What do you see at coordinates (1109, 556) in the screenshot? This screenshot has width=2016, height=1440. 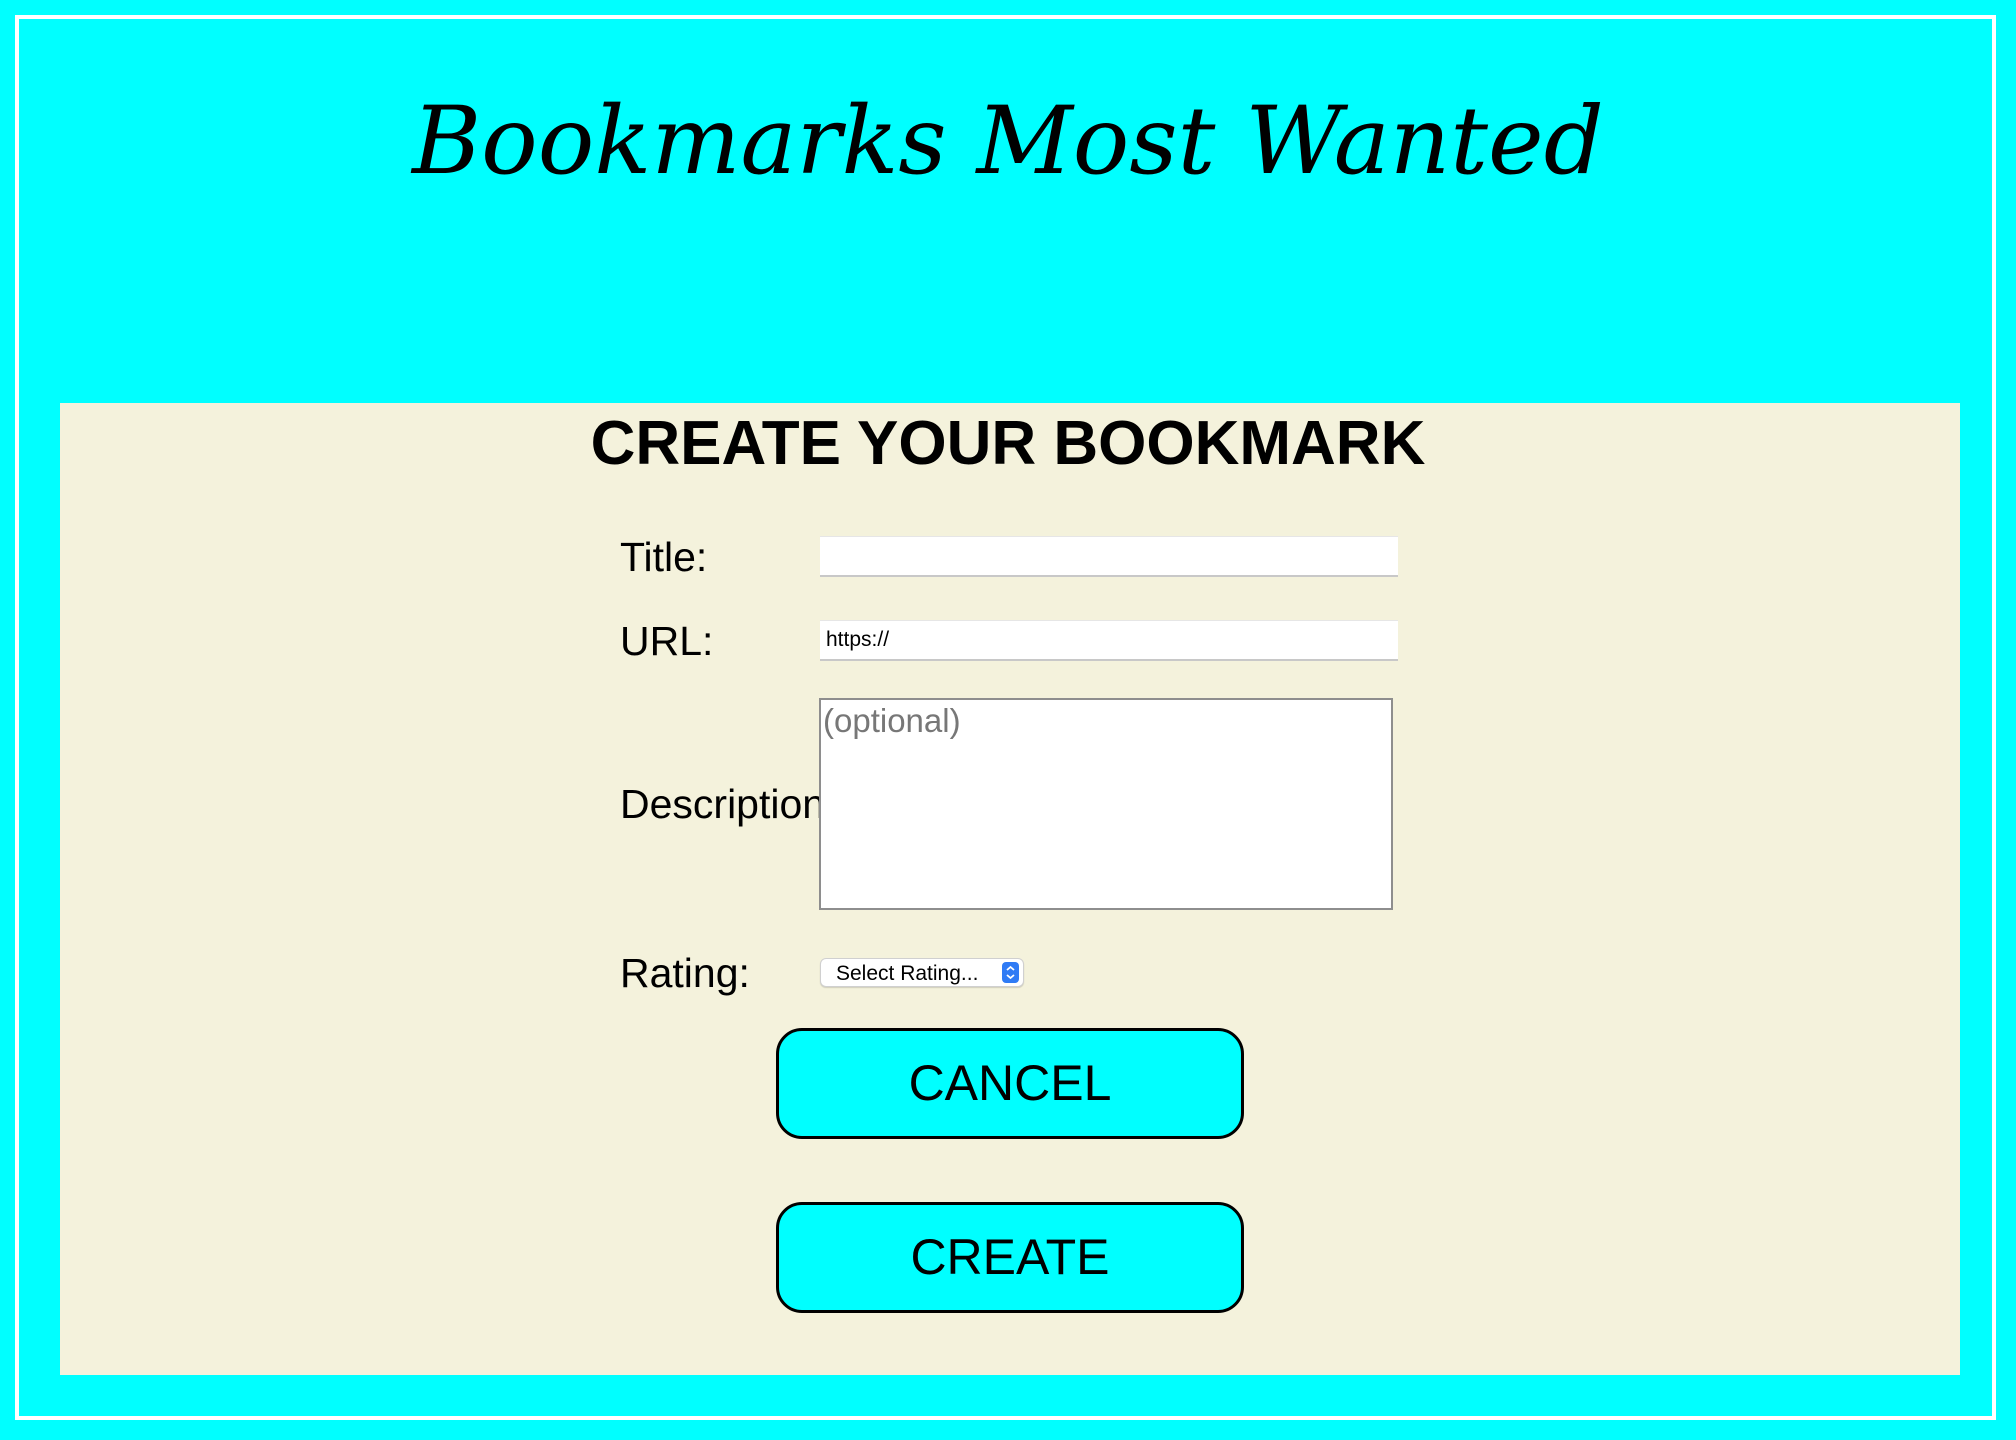 I see `title-input` at bounding box center [1109, 556].